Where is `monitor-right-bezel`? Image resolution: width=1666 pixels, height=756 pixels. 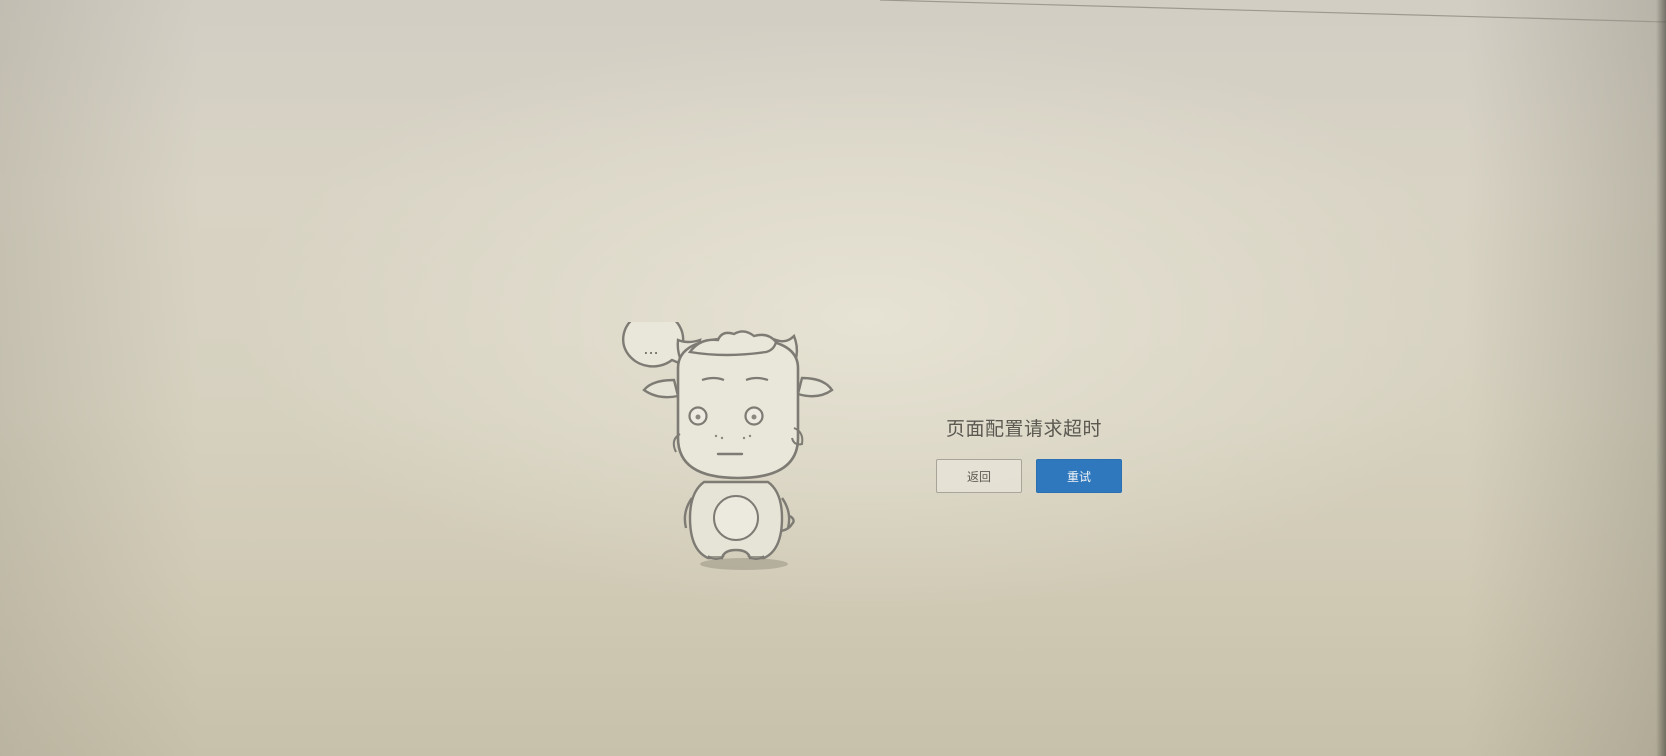 monitor-right-bezel is located at coordinates (1661, 378).